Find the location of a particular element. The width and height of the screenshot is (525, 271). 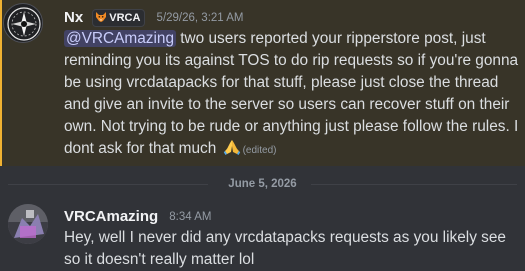

message-timestamp: 5/29/26, 3:21 AM is located at coordinates (200, 18).